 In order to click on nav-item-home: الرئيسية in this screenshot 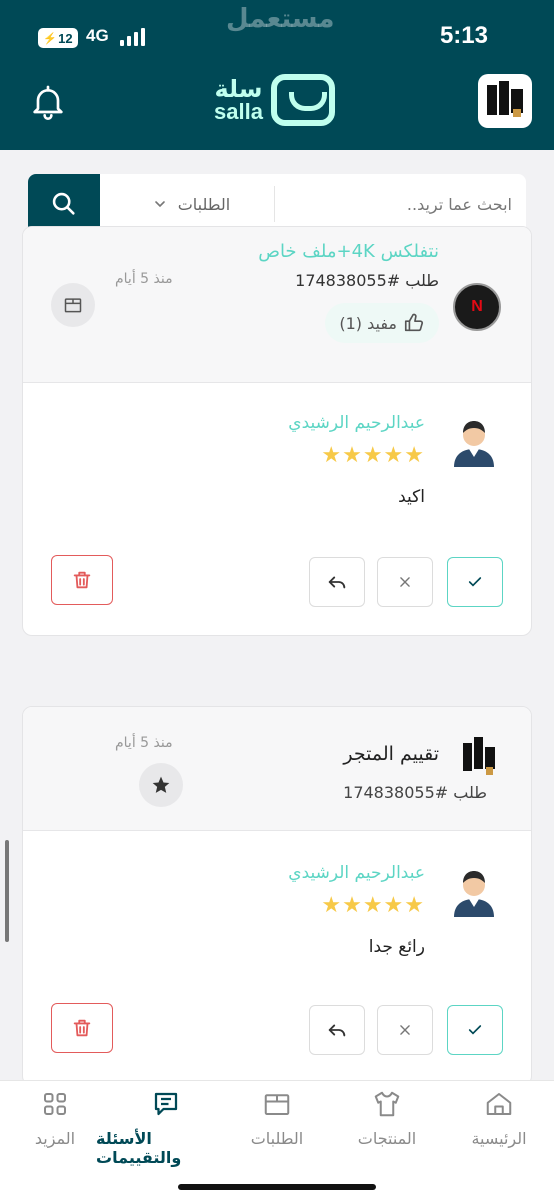, I will do `click(499, 1118)`.